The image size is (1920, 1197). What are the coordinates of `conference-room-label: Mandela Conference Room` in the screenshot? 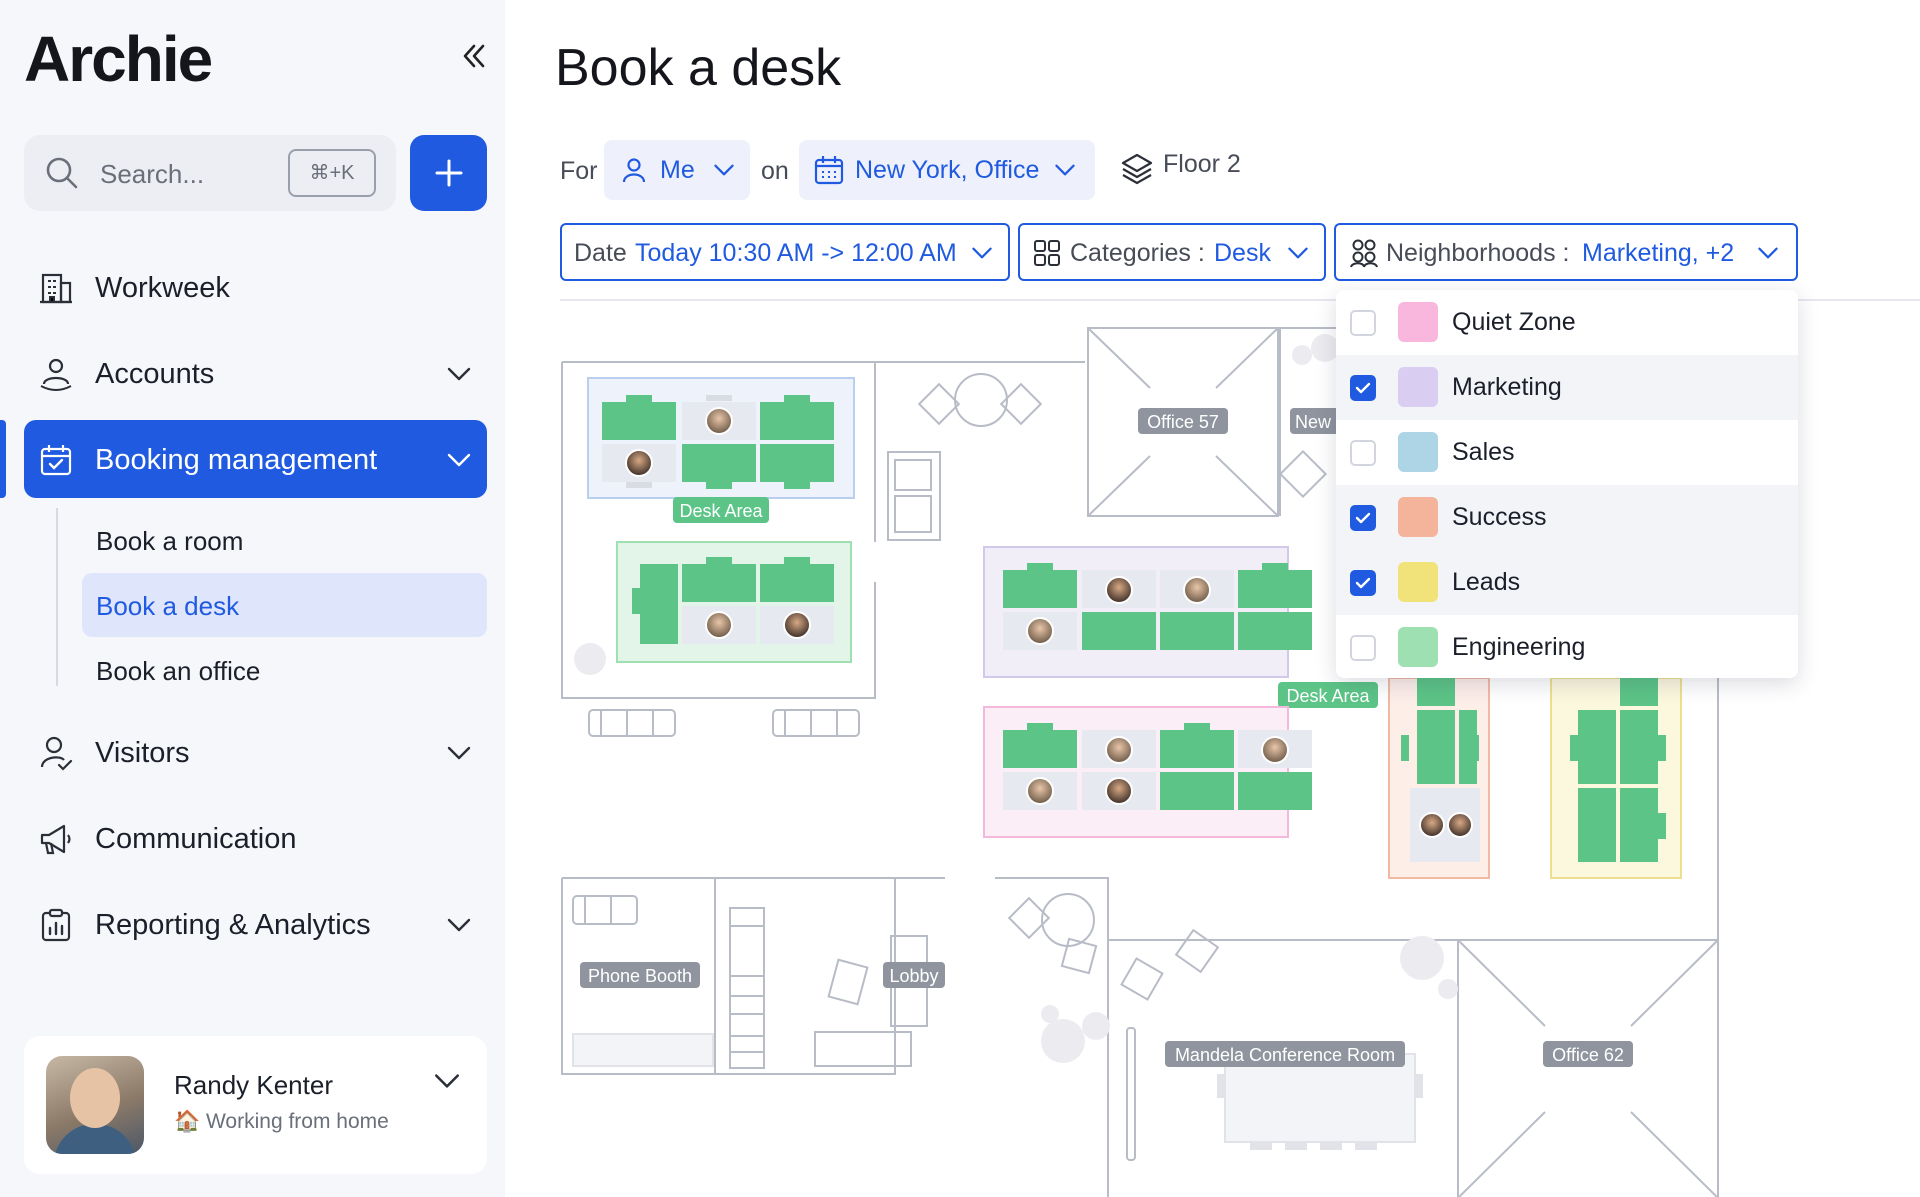 It's located at (1285, 1055).